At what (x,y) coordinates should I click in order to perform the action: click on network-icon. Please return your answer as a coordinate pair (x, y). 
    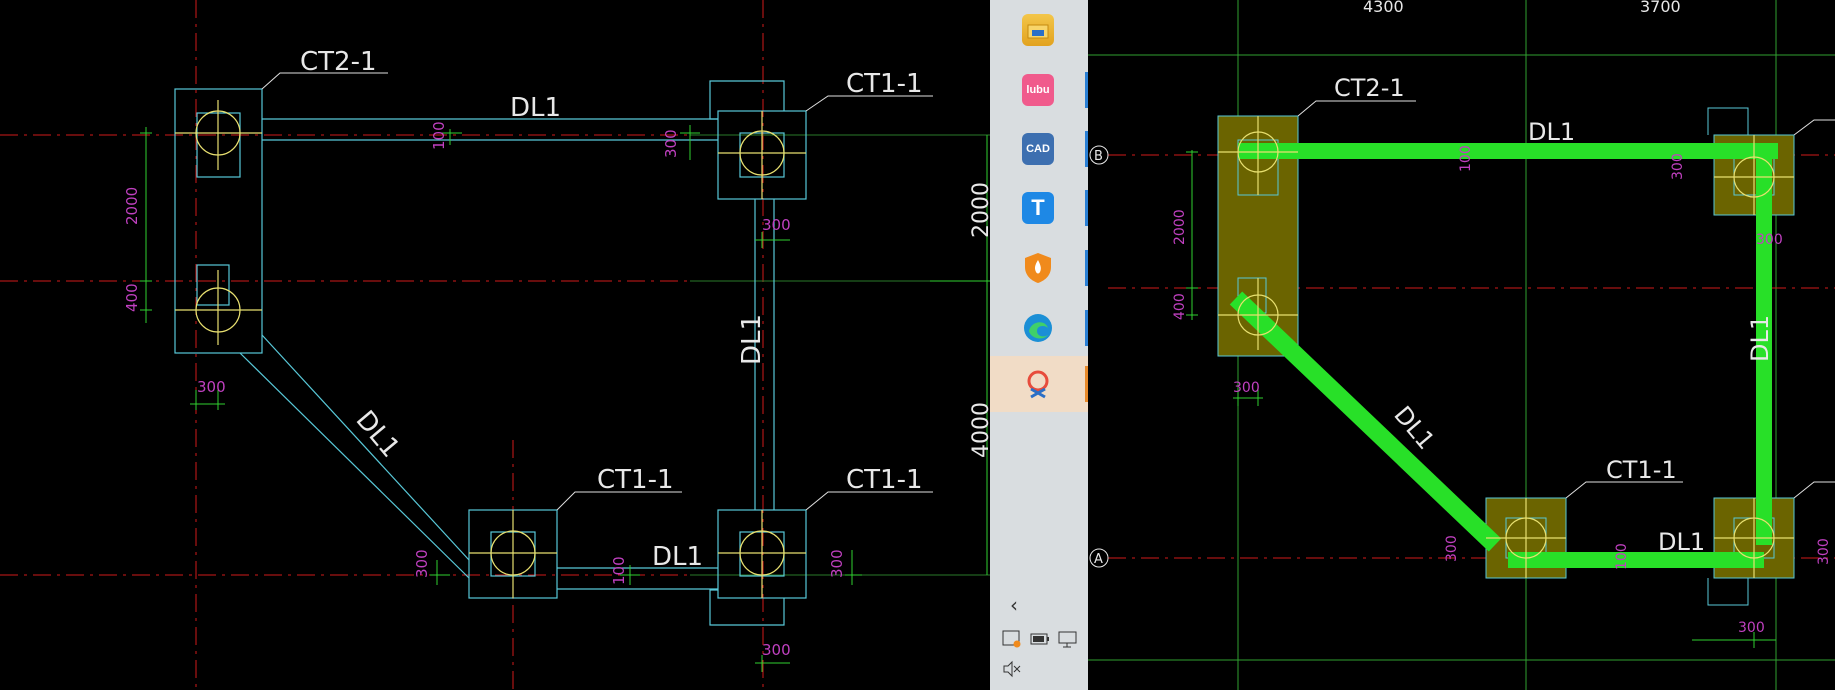
    Looking at the image, I should click on (1068, 639).